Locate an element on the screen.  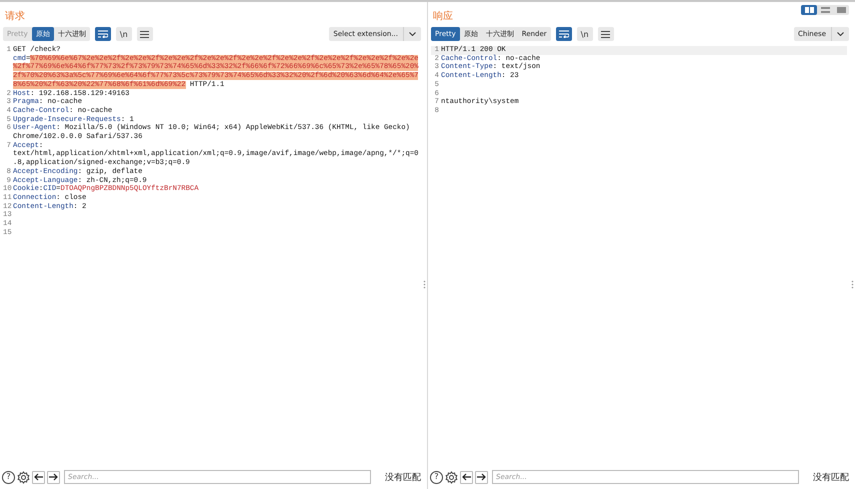
layout-button is located at coordinates (809, 10).